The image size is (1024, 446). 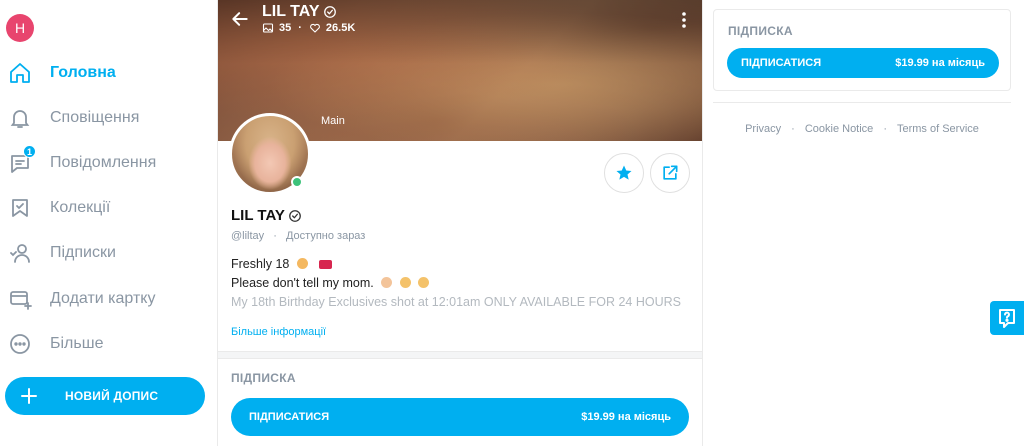 What do you see at coordinates (684, 20) in the screenshot?
I see `kebab-menu-icon` at bounding box center [684, 20].